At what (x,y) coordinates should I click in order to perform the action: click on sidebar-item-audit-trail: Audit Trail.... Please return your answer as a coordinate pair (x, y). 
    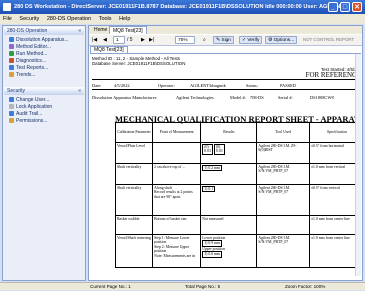
    Looking at the image, I should click on (25, 114).